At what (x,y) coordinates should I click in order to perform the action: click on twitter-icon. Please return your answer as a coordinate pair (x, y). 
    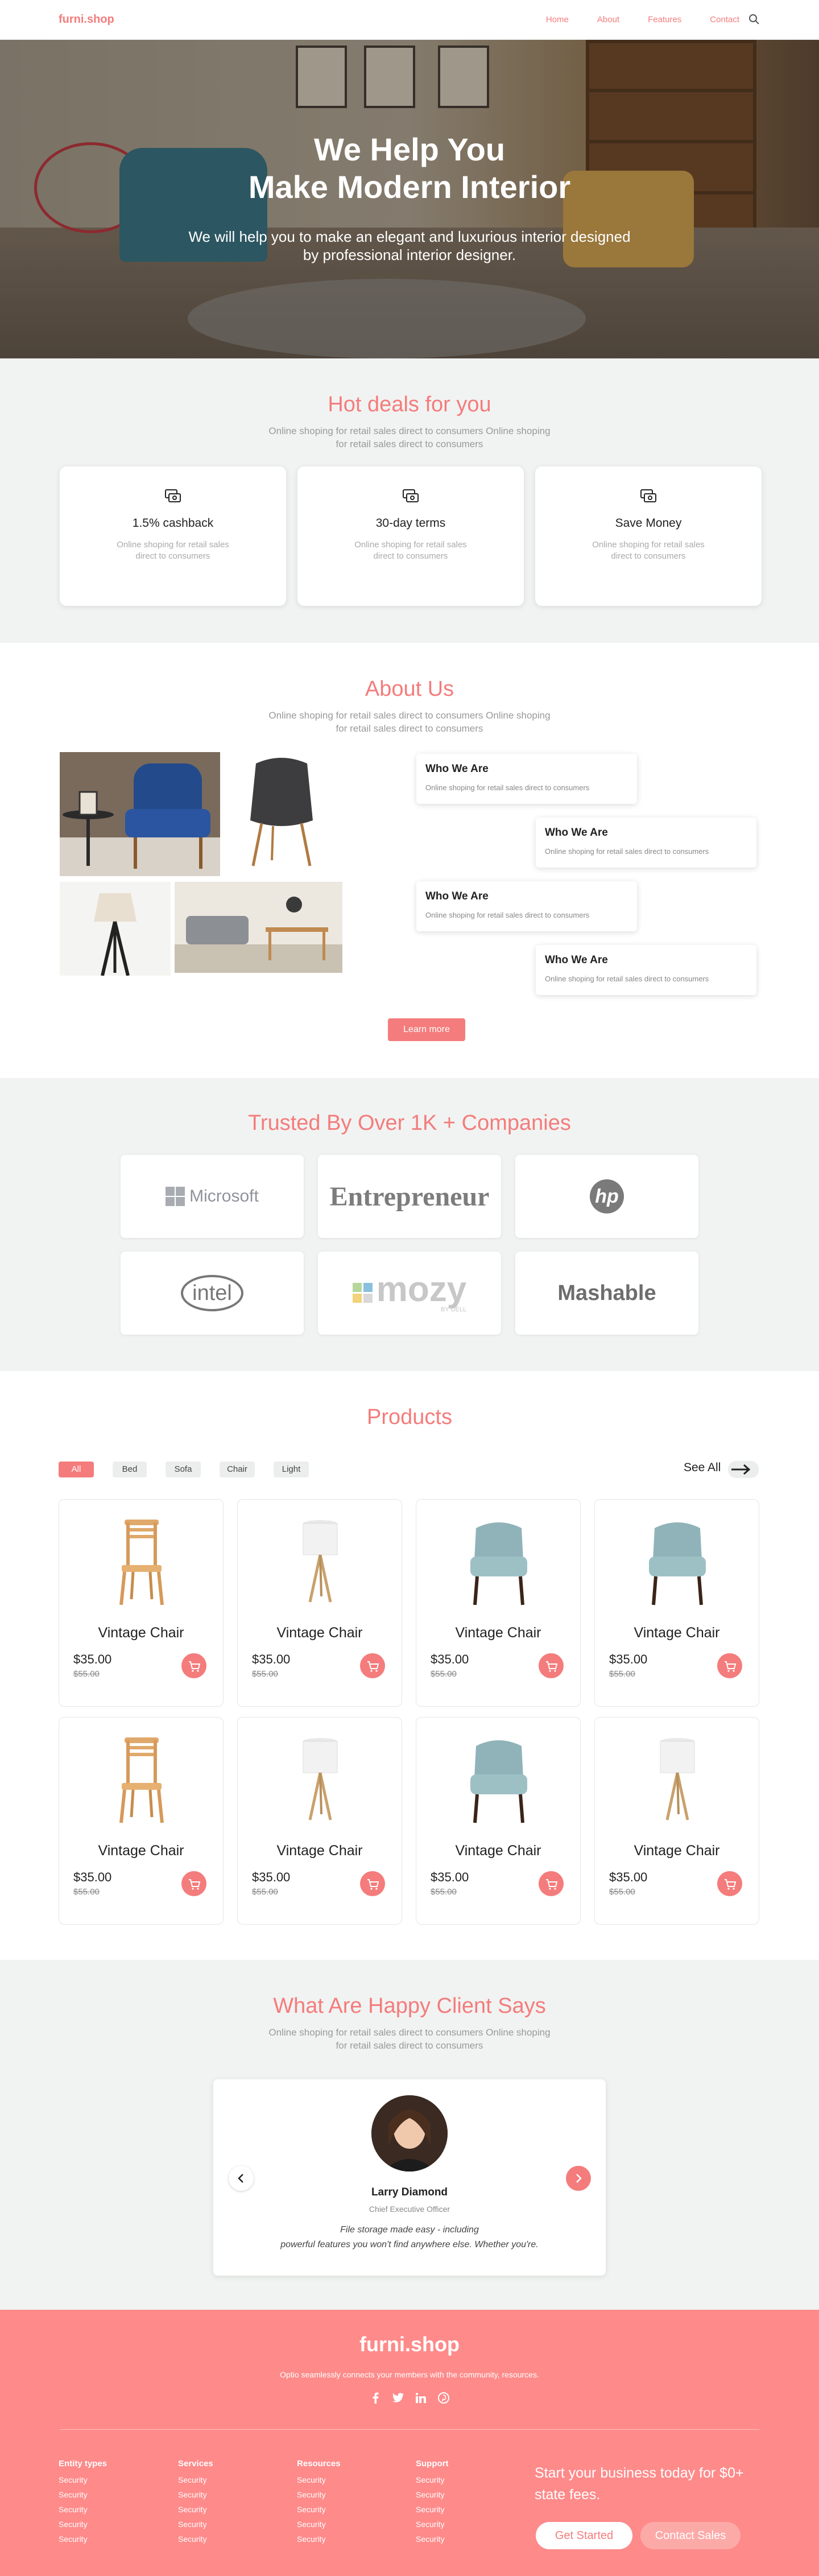
    Looking at the image, I should click on (398, 2398).